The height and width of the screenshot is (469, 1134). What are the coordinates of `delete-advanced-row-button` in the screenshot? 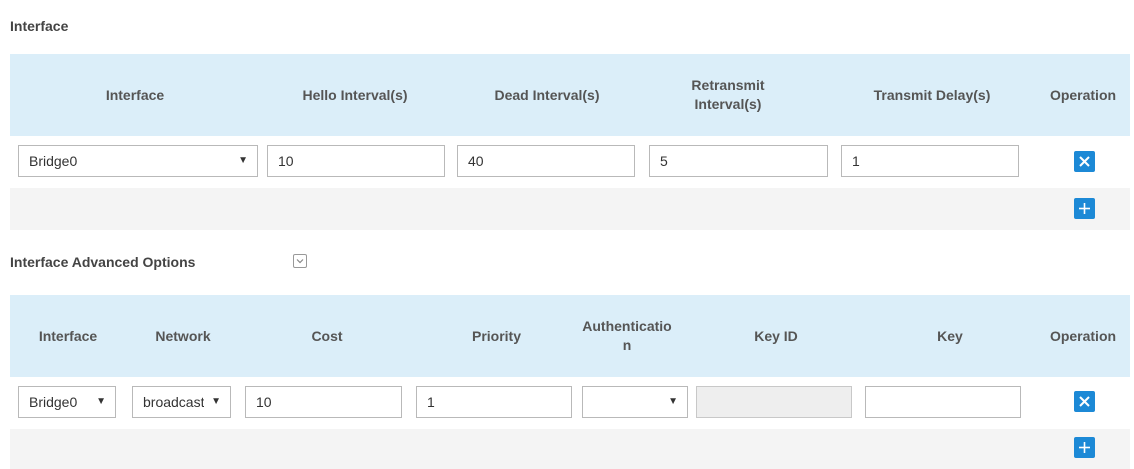 It's located at (1084, 401).